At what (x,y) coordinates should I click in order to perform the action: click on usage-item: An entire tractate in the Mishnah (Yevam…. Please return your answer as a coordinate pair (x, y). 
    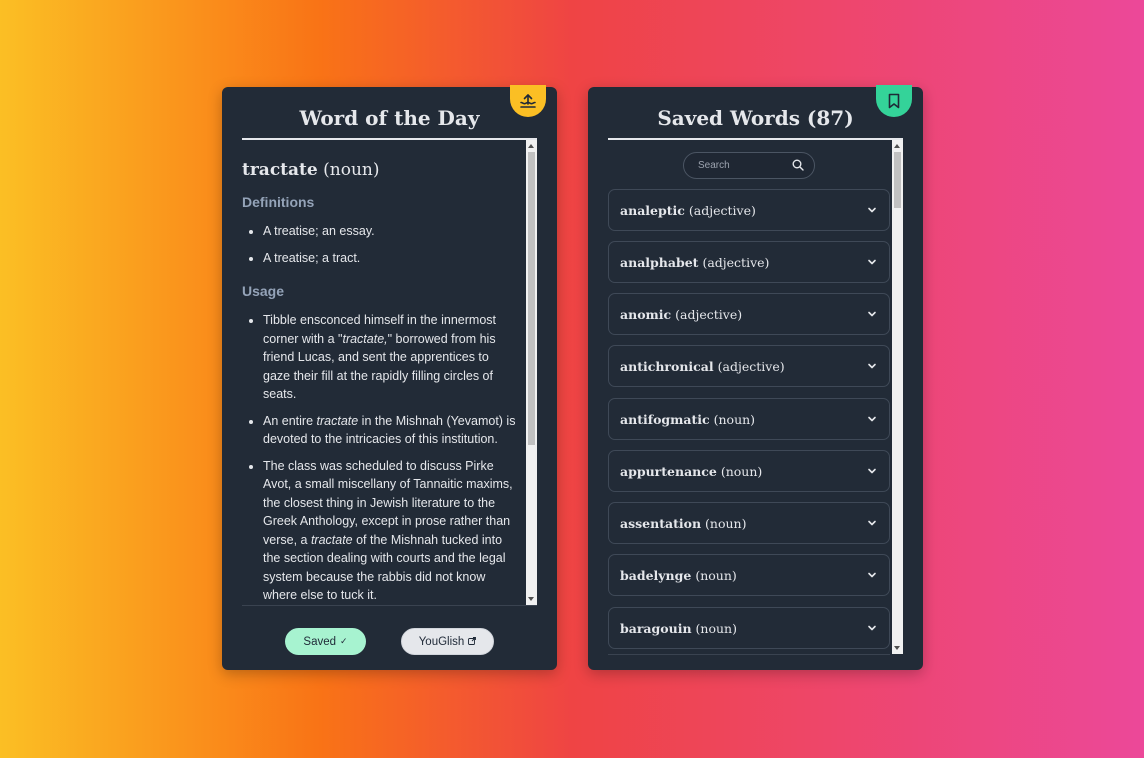
    Looking at the image, I should click on (390, 430).